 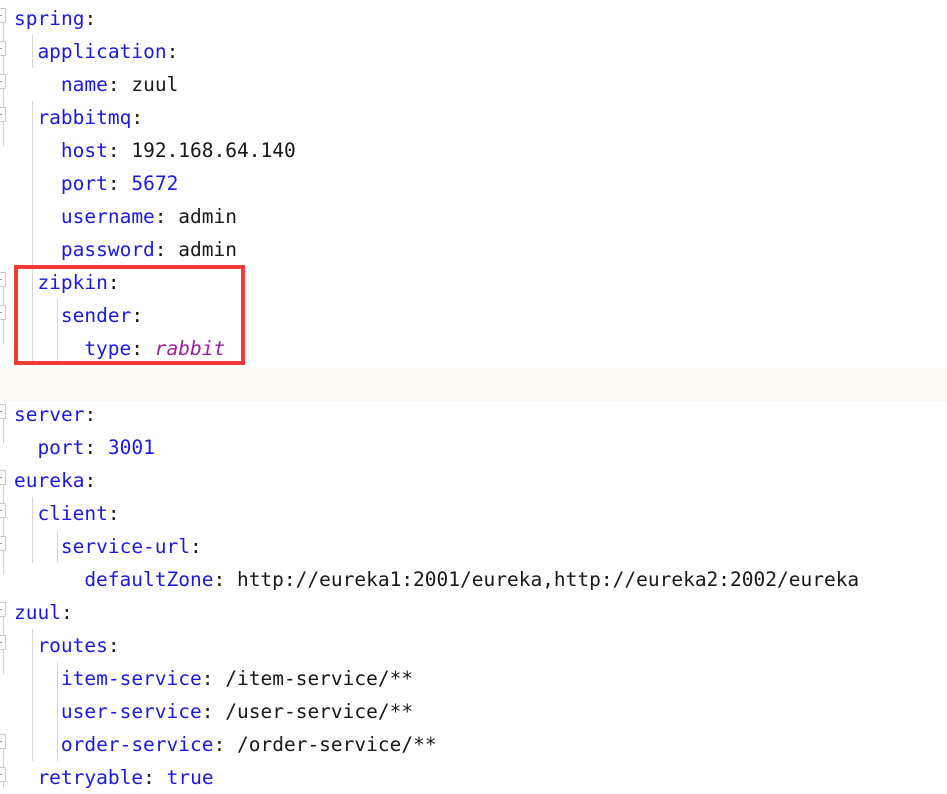 What do you see at coordinates (319, 711) in the screenshot?
I see `yaml-value: /user-service/**` at bounding box center [319, 711].